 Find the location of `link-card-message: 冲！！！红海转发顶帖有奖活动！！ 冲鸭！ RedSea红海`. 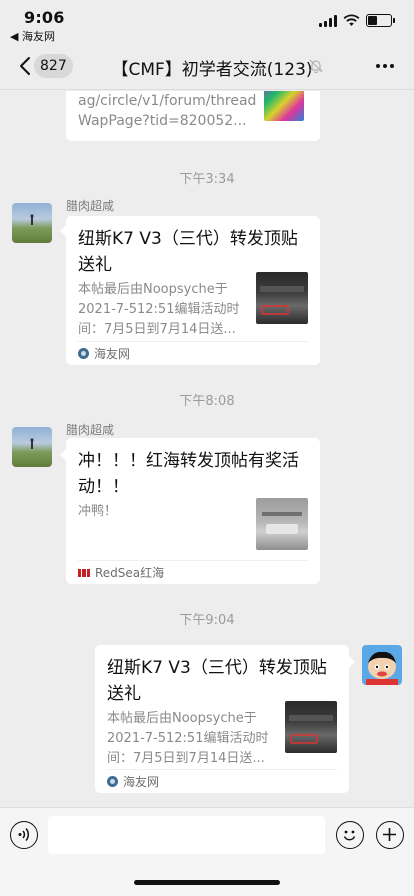

link-card-message: 冲！！！红海转发顶帖有奖活动！！ 冲鸭！ RedSea红海 is located at coordinates (193, 511).